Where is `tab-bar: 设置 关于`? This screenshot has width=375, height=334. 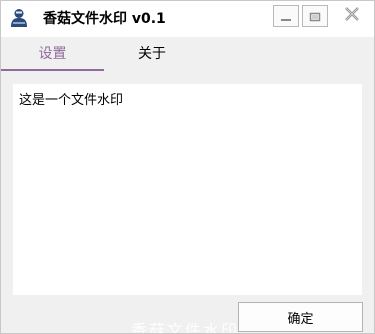
tab-bar: 设置 关于 is located at coordinates (187, 54).